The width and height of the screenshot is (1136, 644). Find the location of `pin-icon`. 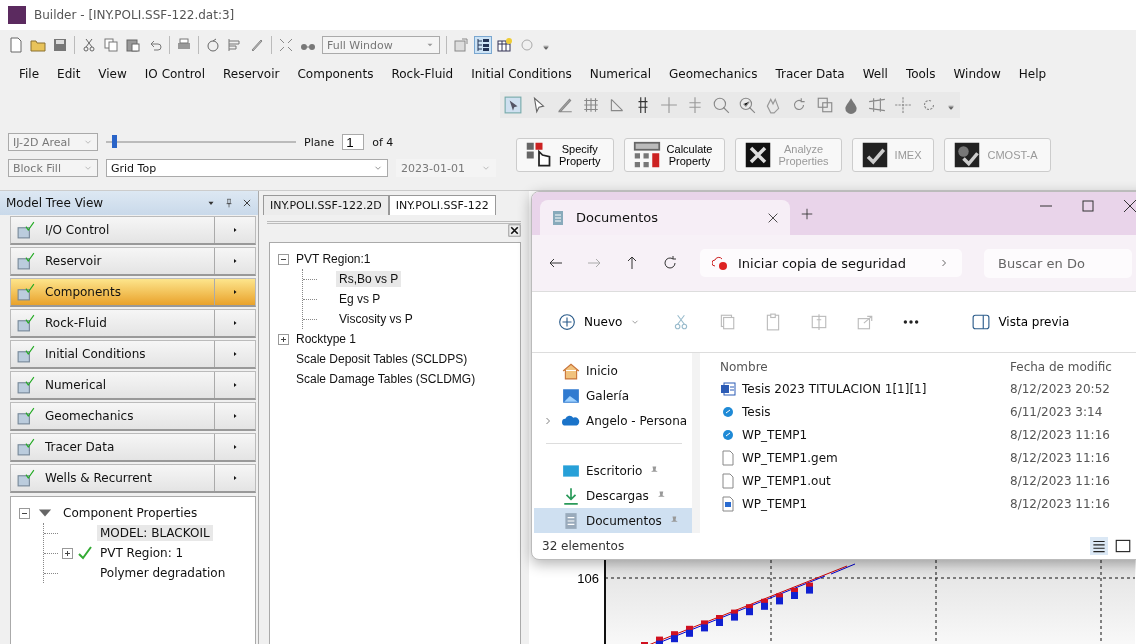

pin-icon is located at coordinates (229, 203).